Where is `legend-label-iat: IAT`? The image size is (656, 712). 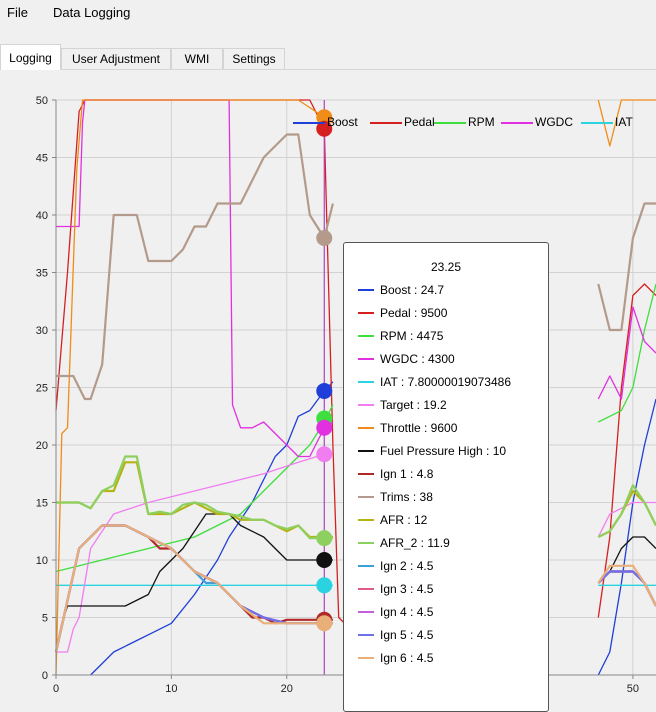
legend-label-iat: IAT is located at coordinates (624, 122).